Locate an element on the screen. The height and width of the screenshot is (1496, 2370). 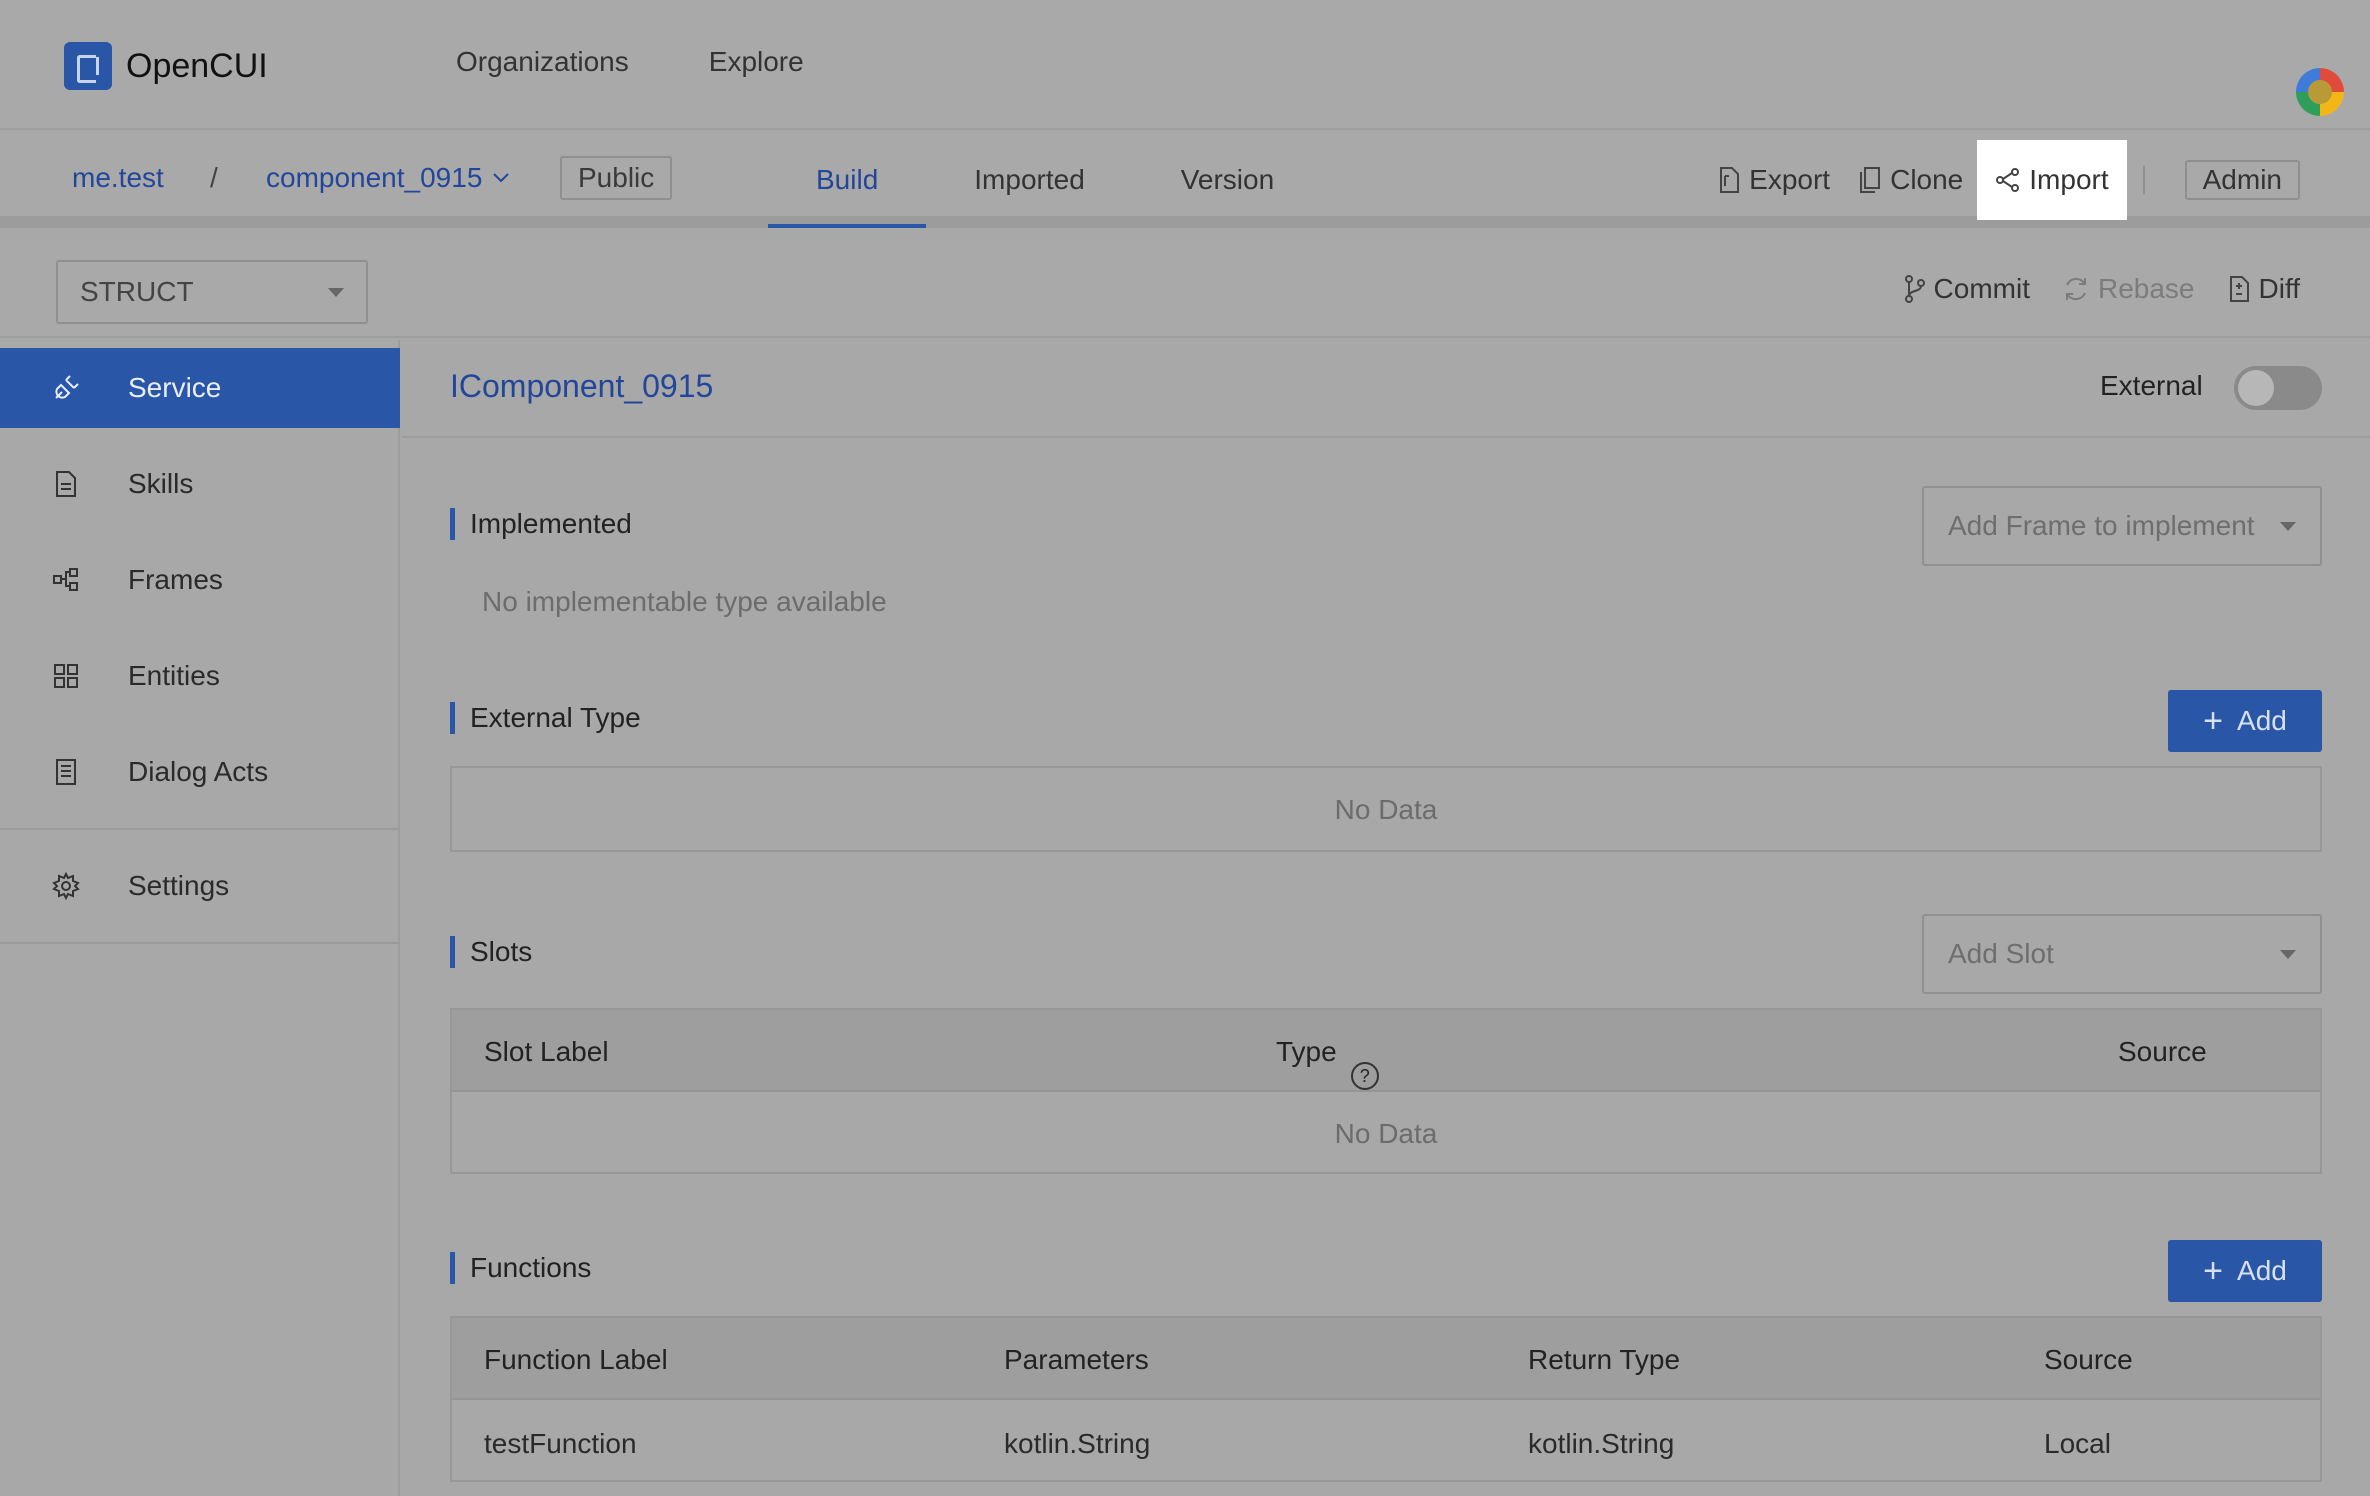
plug-icon is located at coordinates (66, 388).